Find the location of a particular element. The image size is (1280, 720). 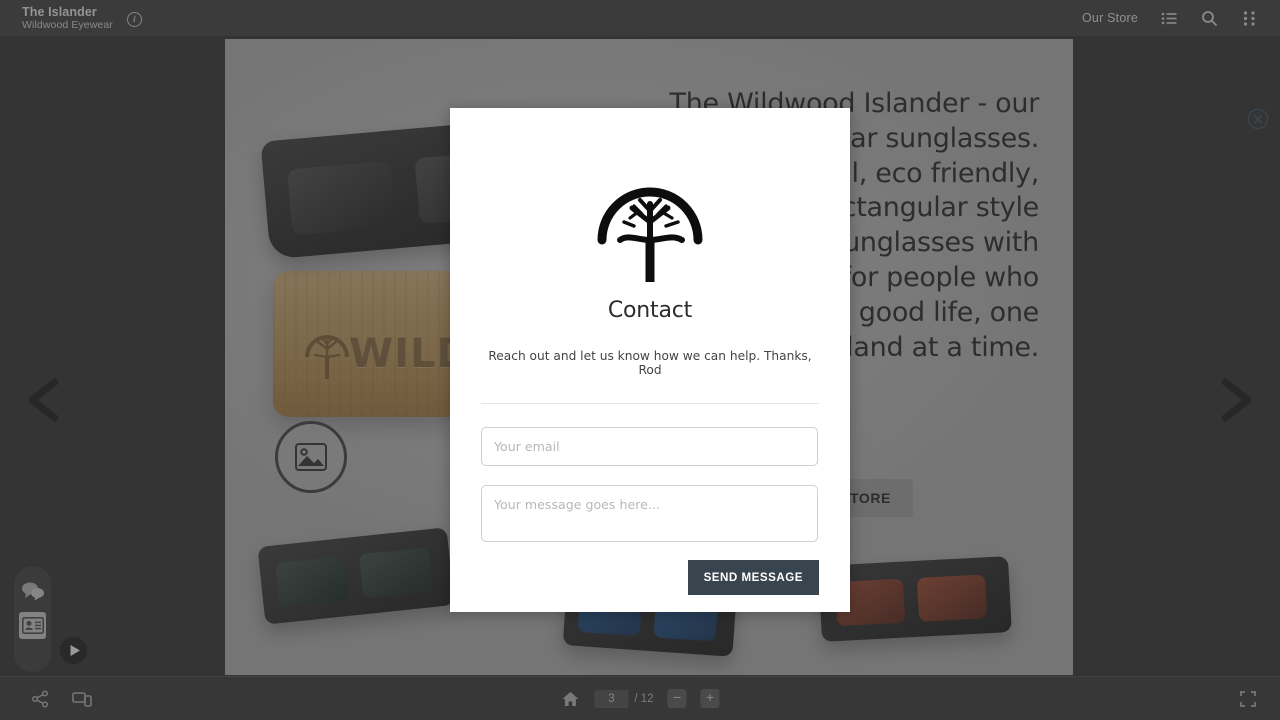

message-field is located at coordinates (649, 513).